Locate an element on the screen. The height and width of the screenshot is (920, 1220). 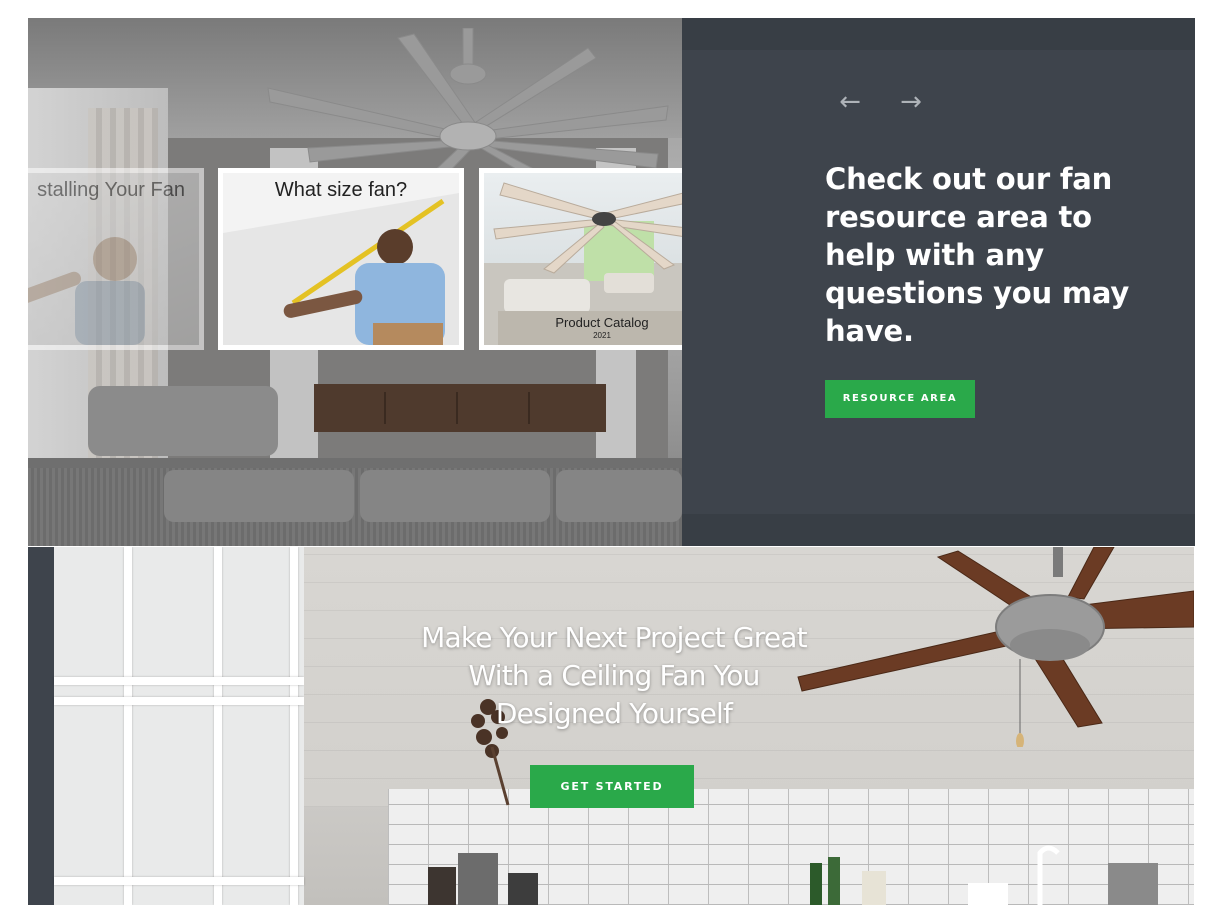
get-started-button: Get Started is located at coordinates (612, 786).